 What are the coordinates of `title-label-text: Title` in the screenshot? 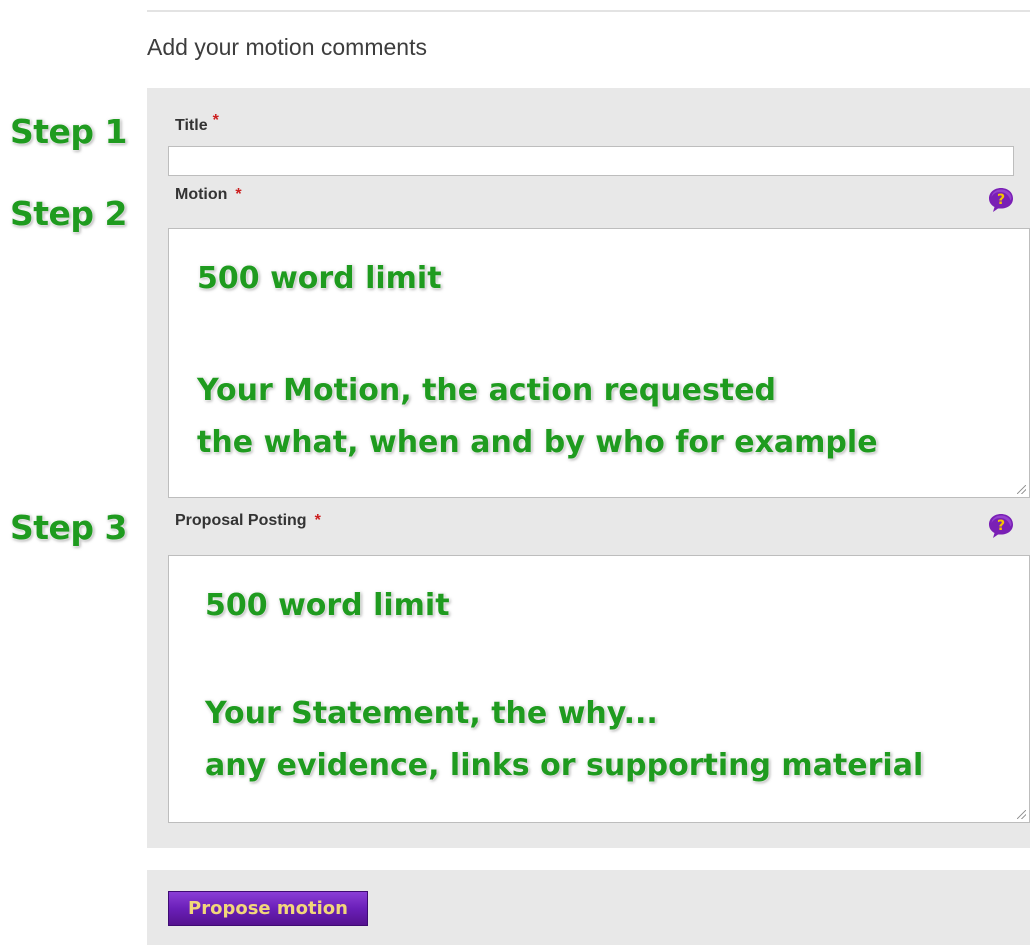 It's located at (191, 125).